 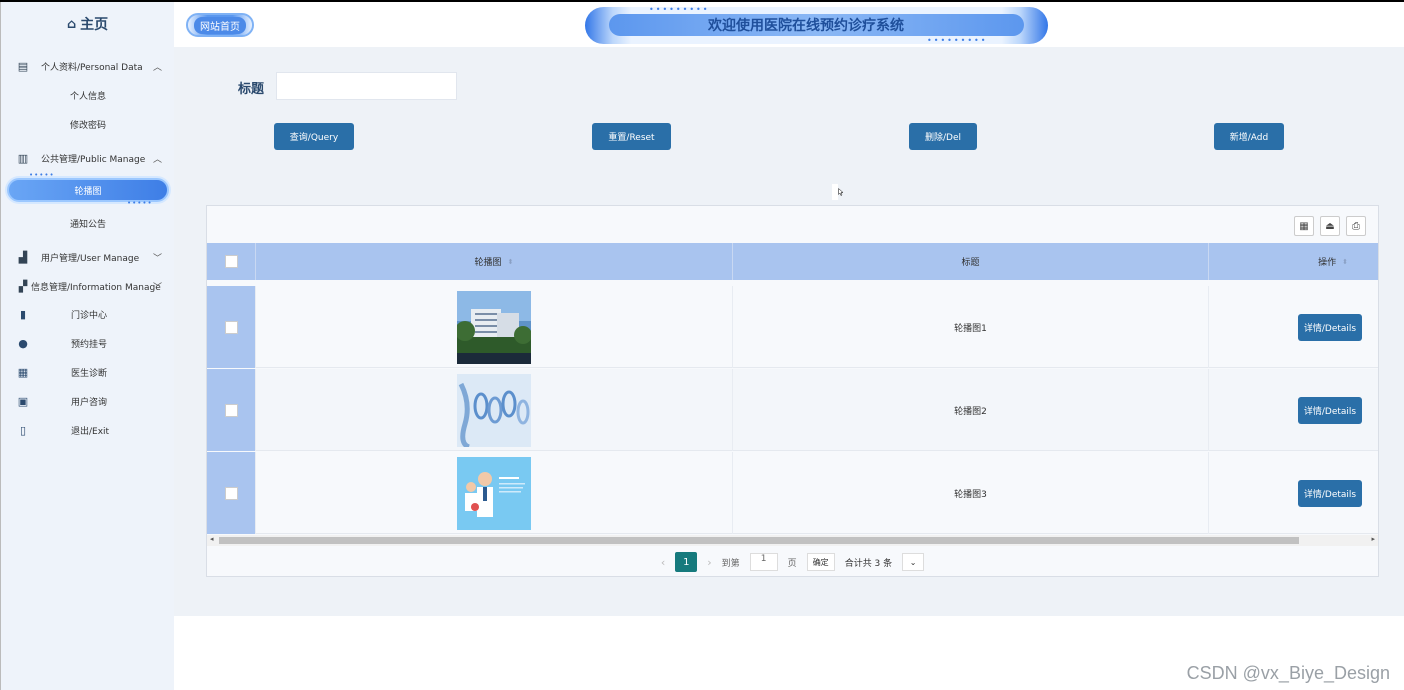 I want to click on menu-group-label: 用户管理/User Manage, so click(x=90, y=258).